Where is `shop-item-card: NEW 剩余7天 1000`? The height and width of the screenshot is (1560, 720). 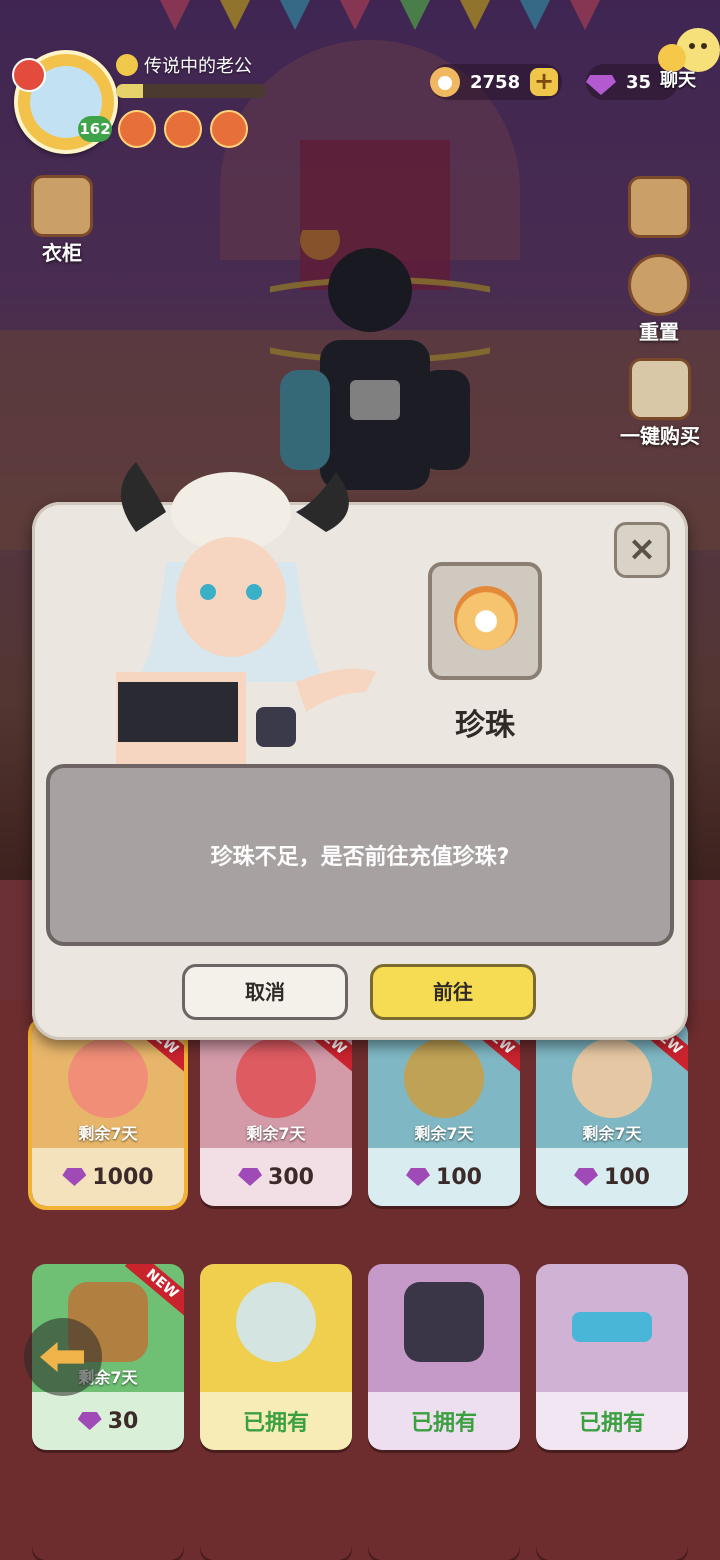
shop-item-card: NEW 剩余7天 1000 is located at coordinates (108, 1113).